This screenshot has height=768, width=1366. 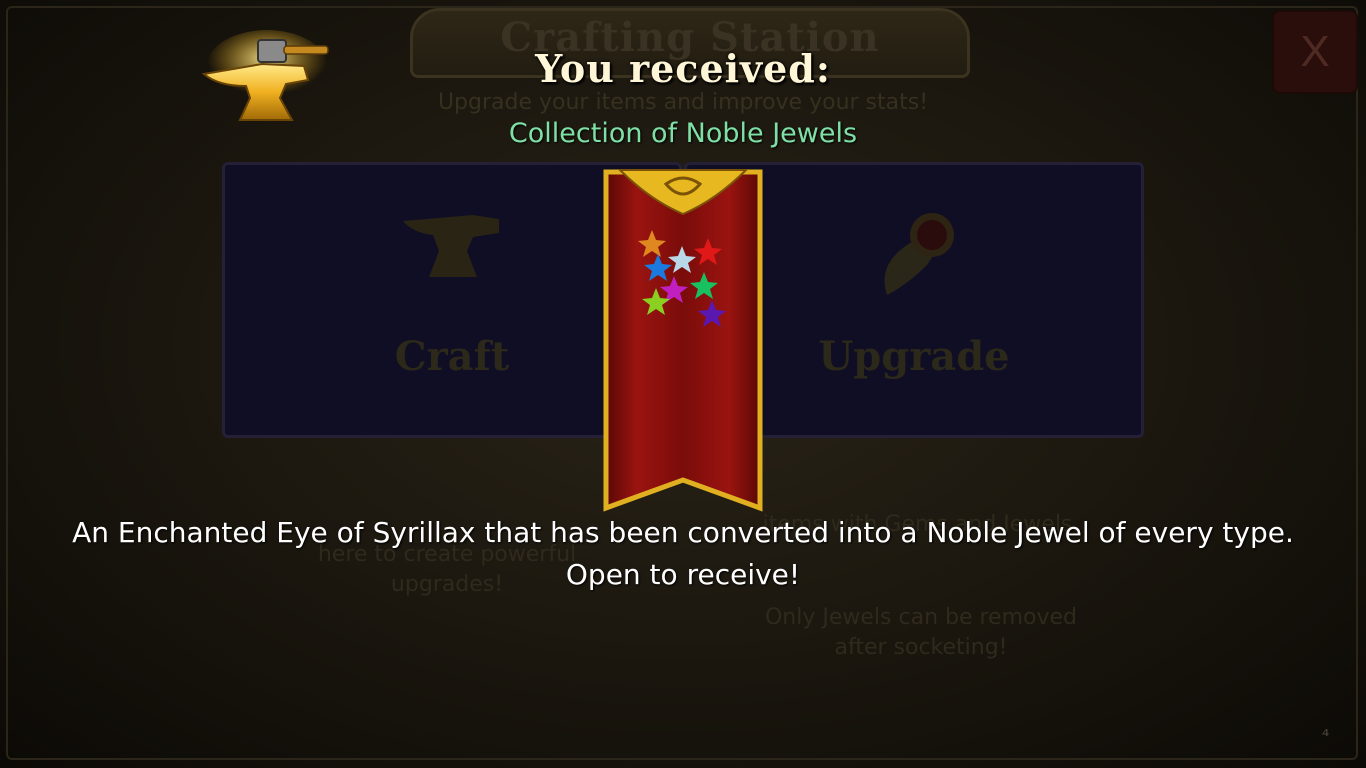 What do you see at coordinates (1315, 52) in the screenshot?
I see `close-button: X` at bounding box center [1315, 52].